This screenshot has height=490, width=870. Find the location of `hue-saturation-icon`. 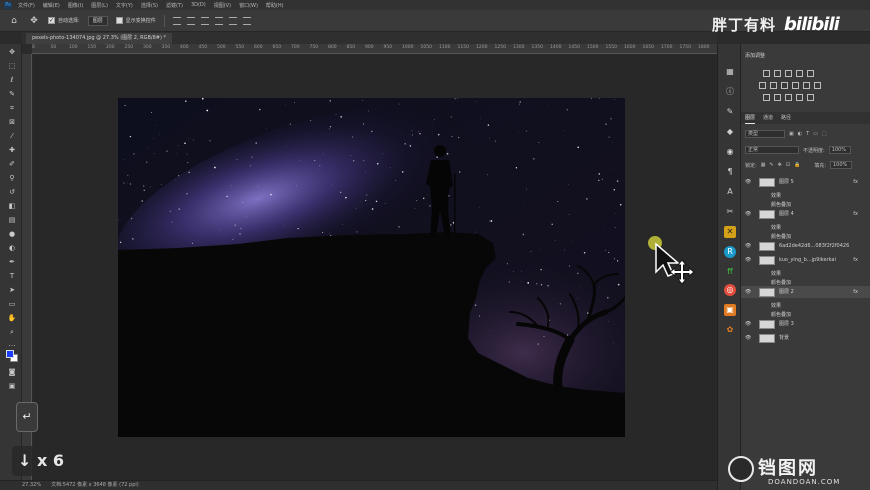

hue-saturation-icon is located at coordinates (762, 85).